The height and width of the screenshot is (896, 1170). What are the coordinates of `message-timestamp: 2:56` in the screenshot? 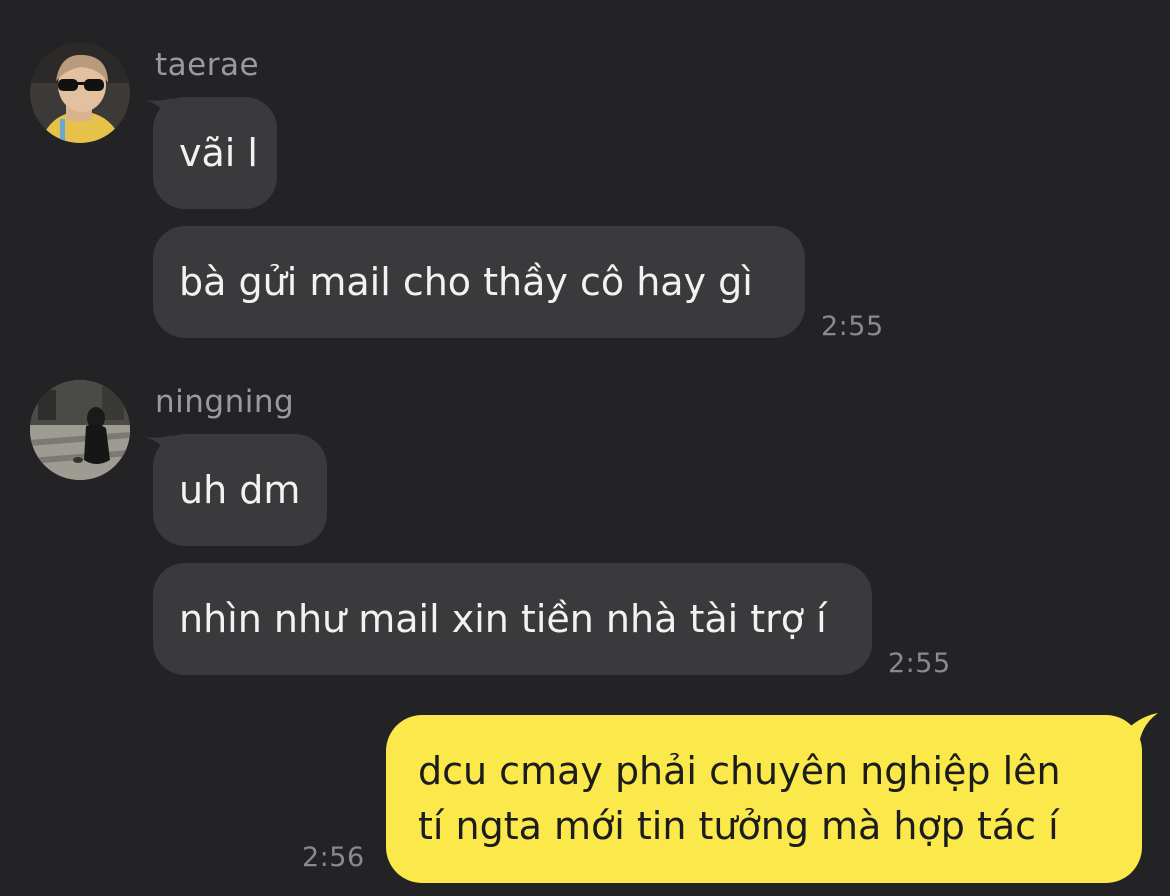 It's located at (333, 857).